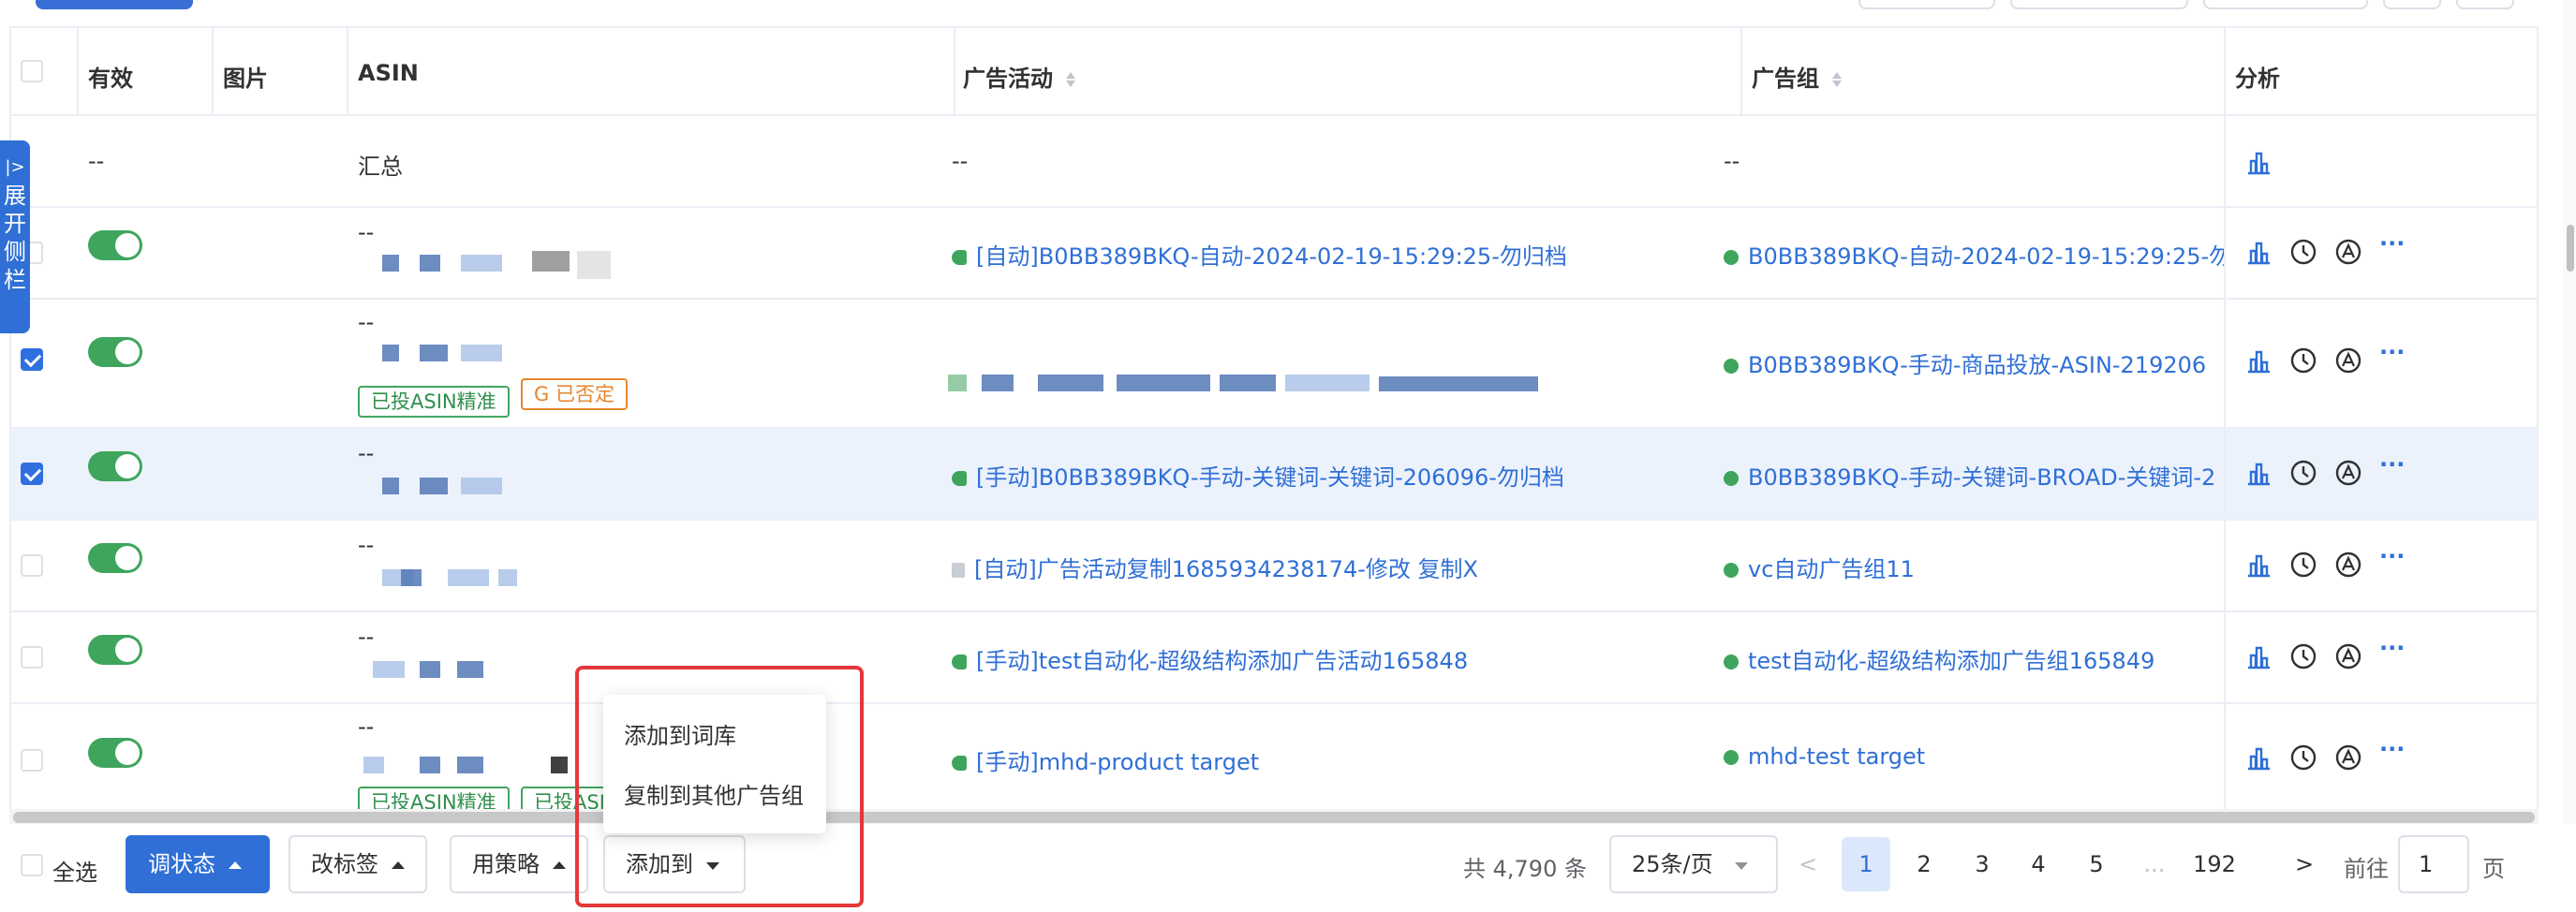  I want to click on horizontal-scrollbar, so click(1274, 816).